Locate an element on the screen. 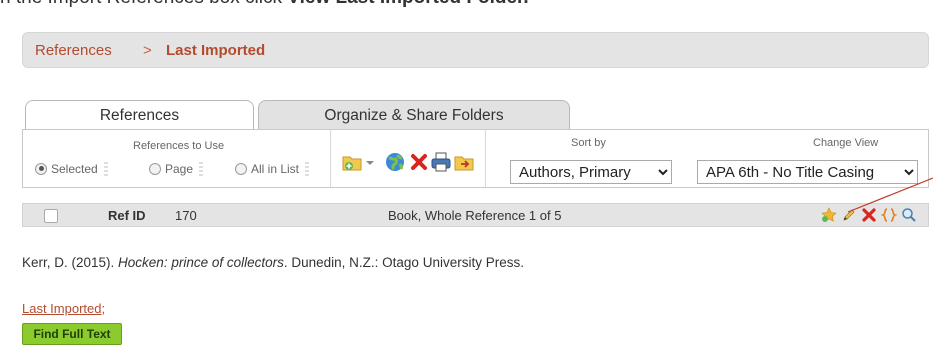 The width and height of the screenshot is (933, 352). globe-icon is located at coordinates (395, 162).